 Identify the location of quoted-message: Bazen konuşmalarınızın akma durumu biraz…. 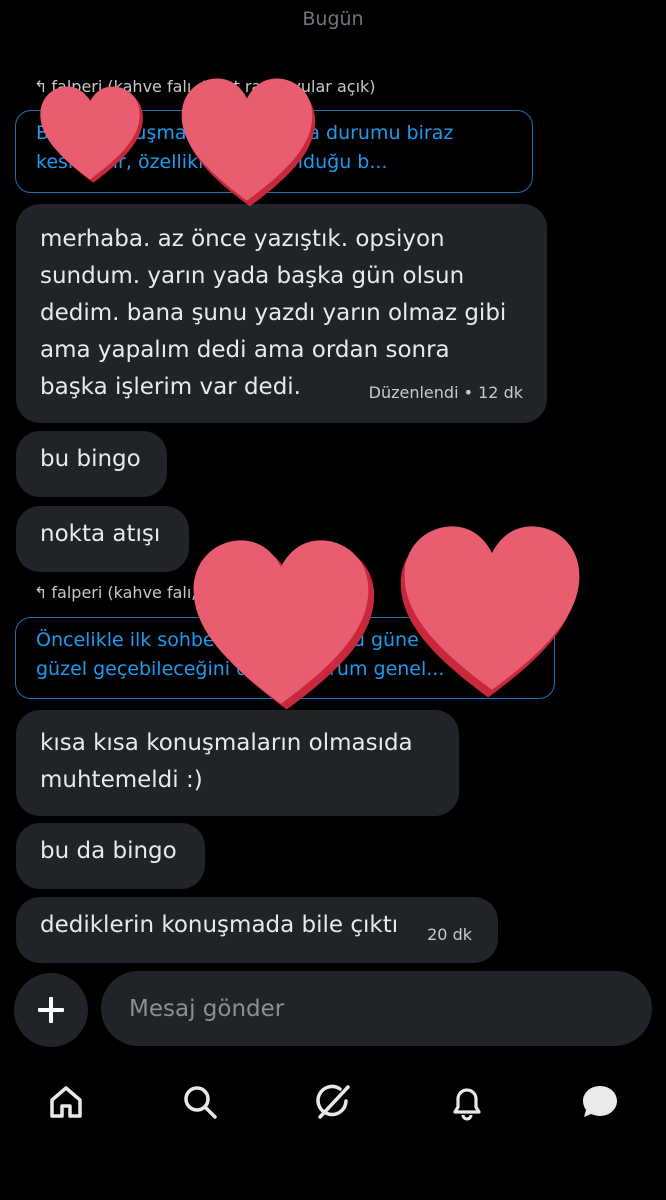
(274, 151).